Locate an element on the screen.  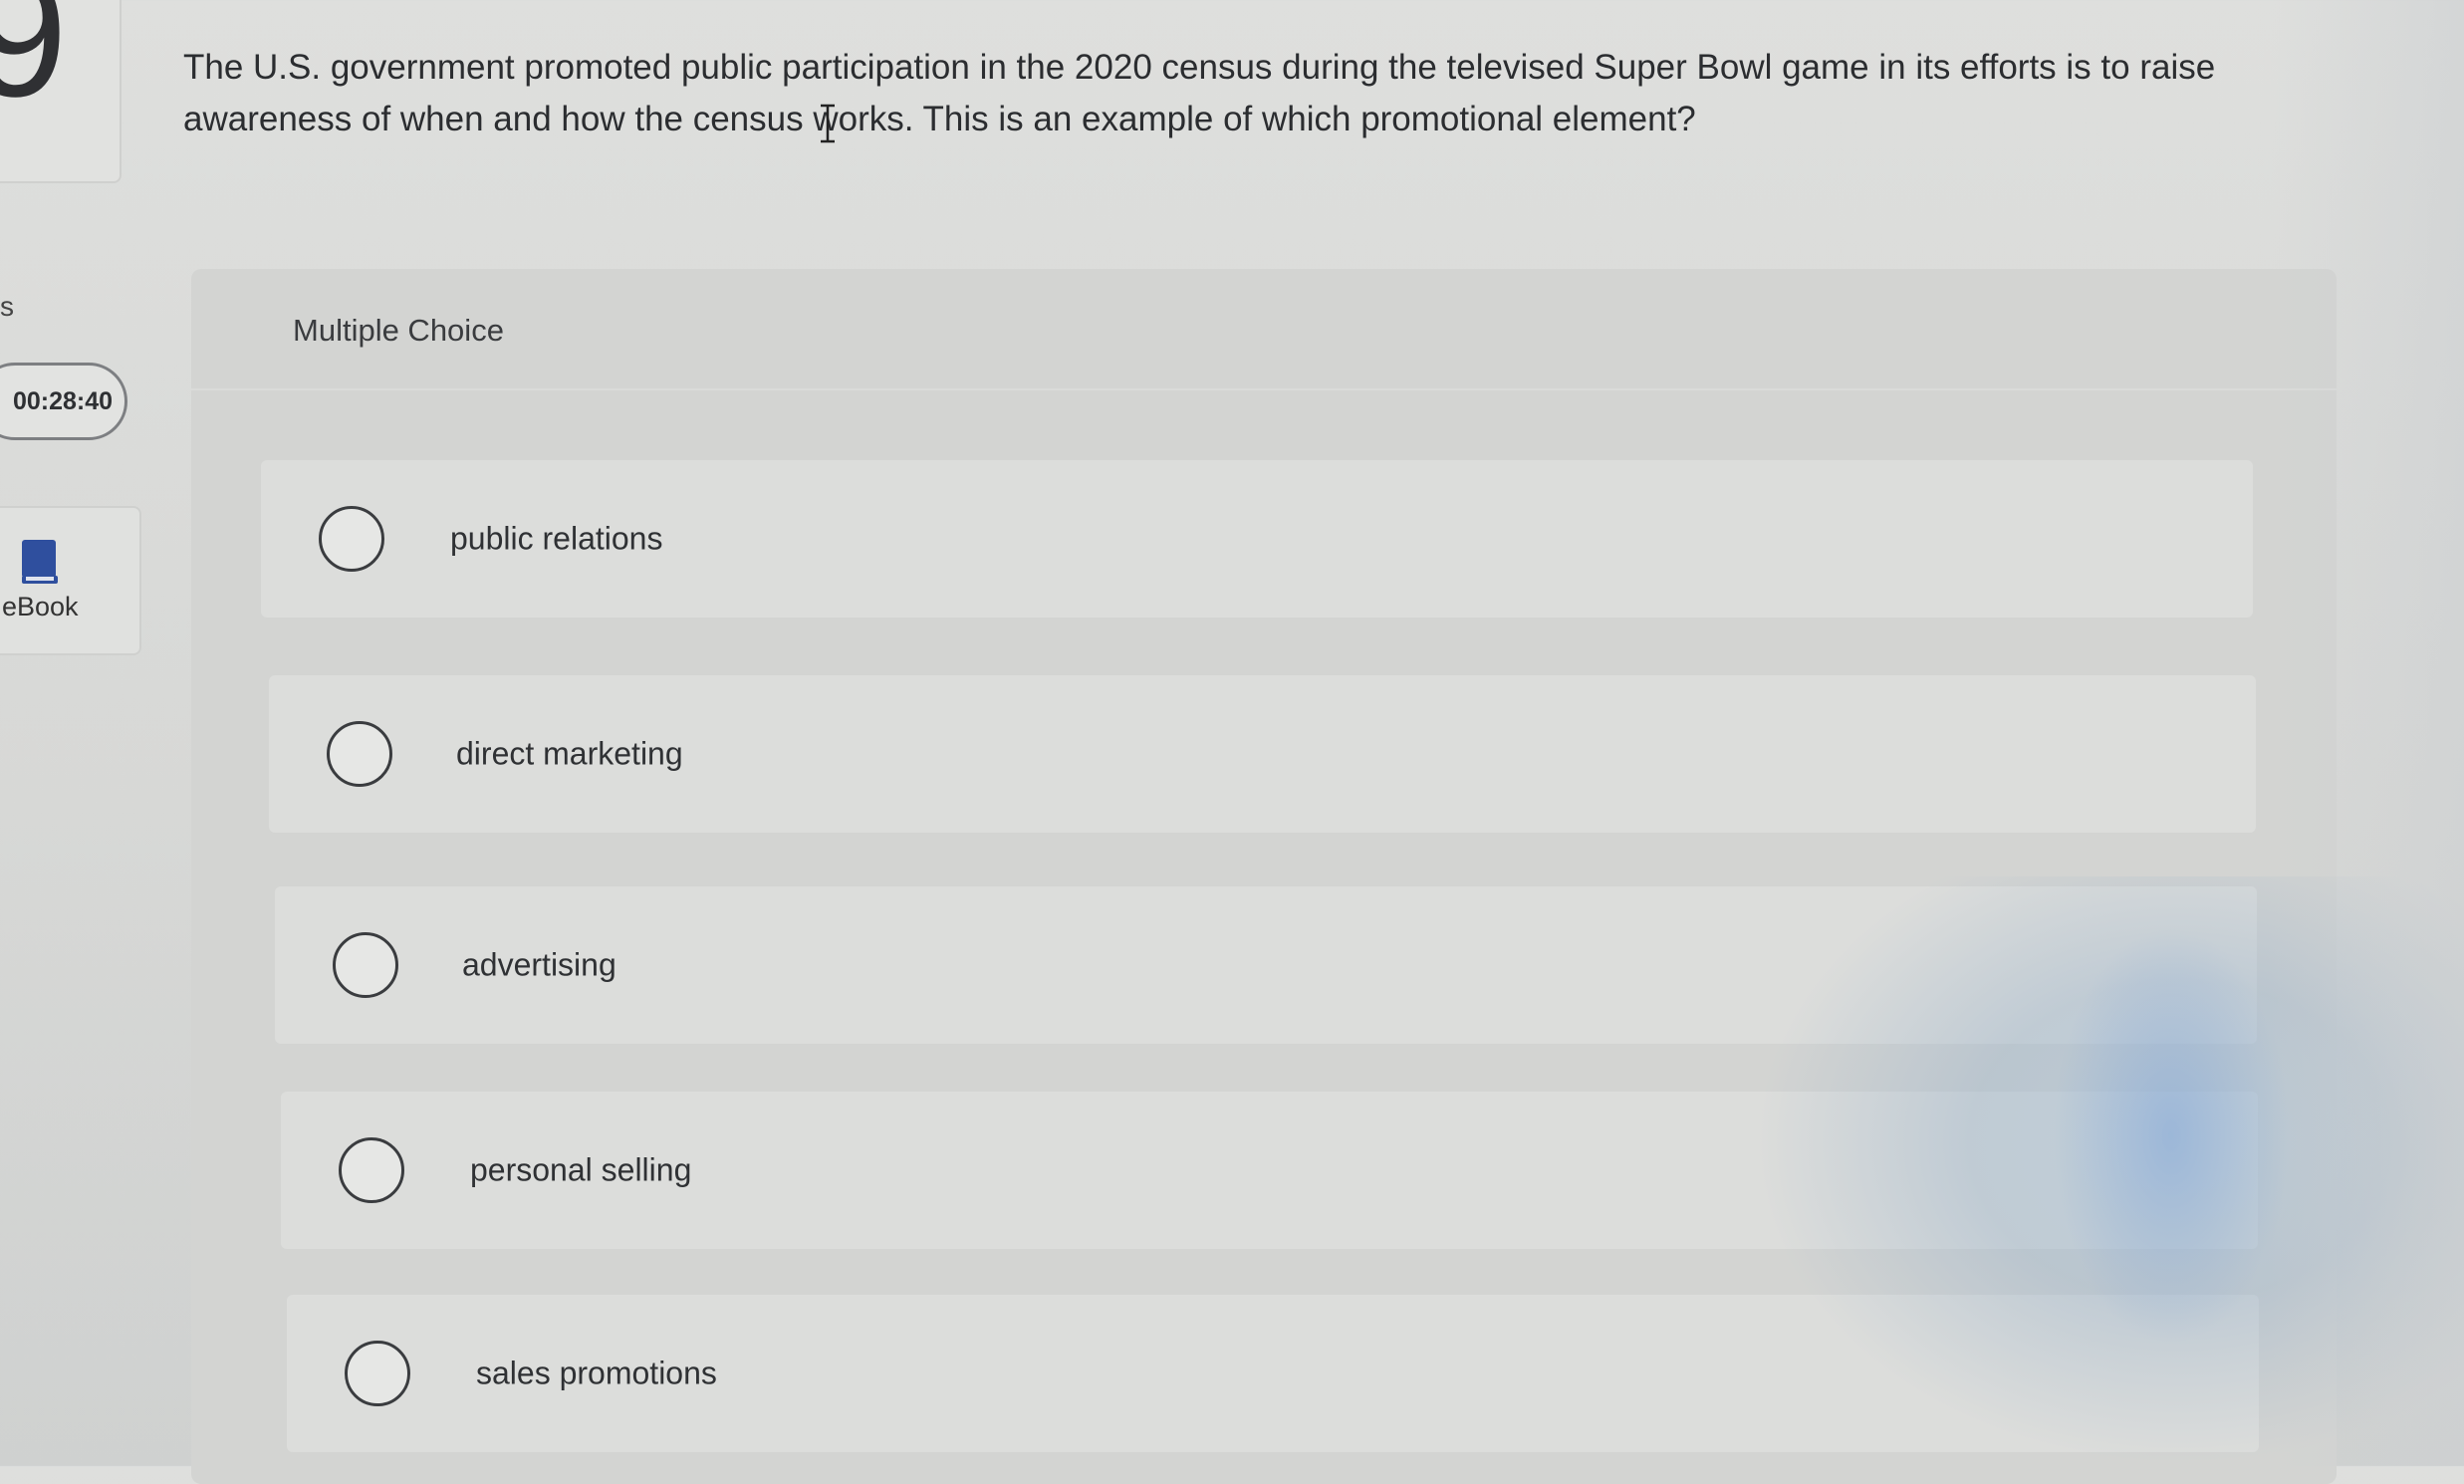
text-cursor-icon is located at coordinates (828, 123).